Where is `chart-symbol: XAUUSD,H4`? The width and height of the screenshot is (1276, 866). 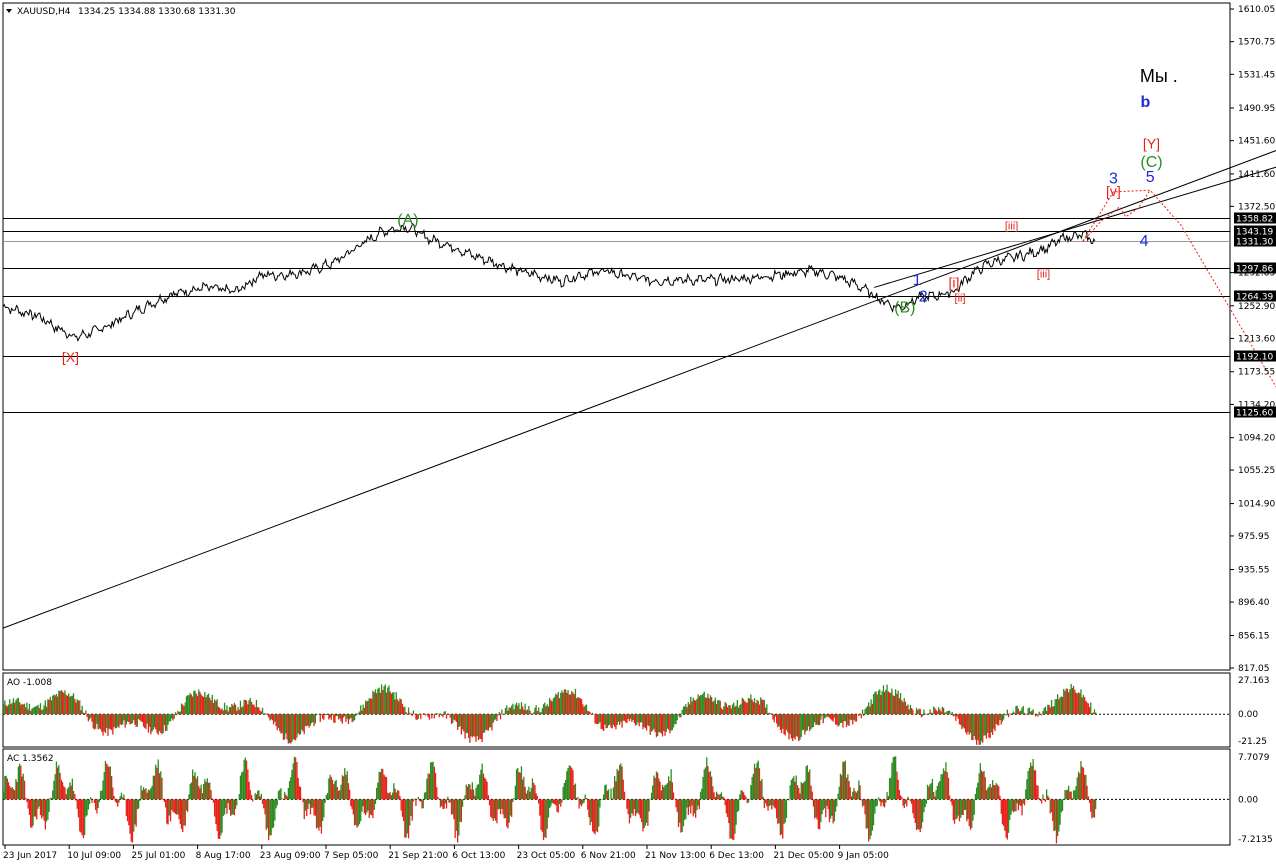
chart-symbol: XAUUSD,H4 is located at coordinates (44, 12).